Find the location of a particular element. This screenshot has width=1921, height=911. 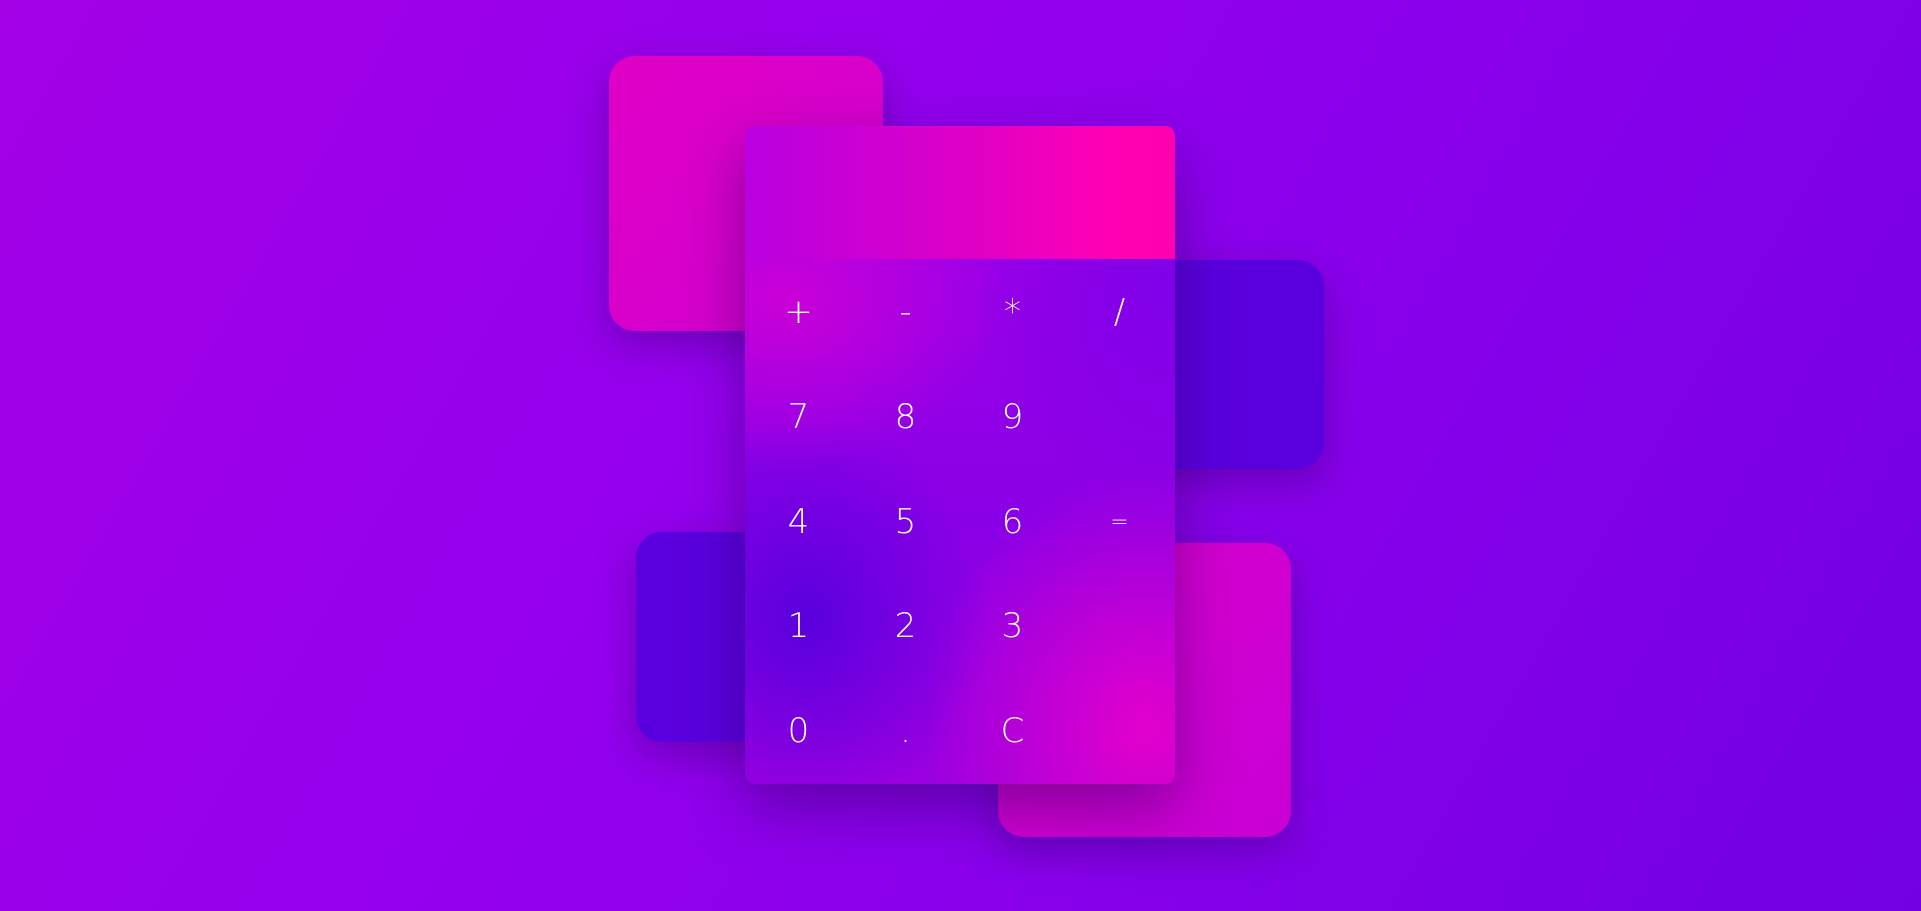

digit-8-key: 8 is located at coordinates (905, 417).